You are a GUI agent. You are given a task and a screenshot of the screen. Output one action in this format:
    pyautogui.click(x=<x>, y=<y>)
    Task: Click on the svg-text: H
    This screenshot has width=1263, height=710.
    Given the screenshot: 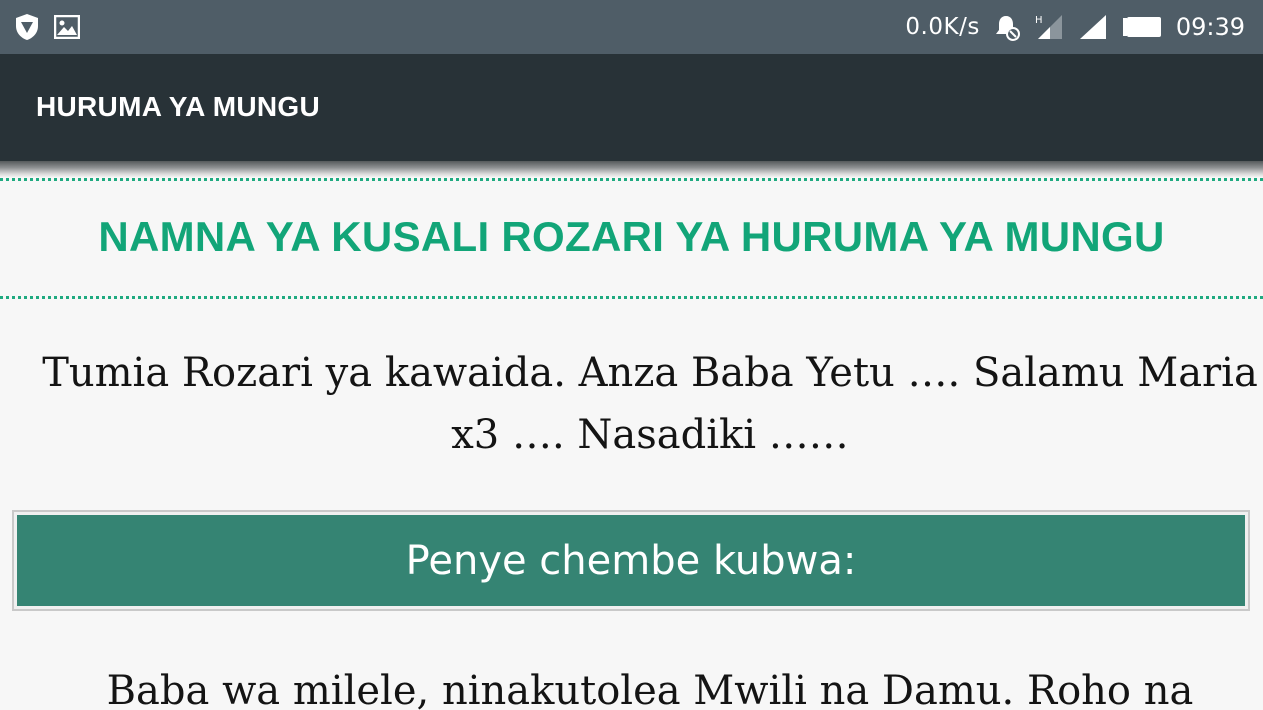 What is the action you would take?
    pyautogui.click(x=1039, y=20)
    